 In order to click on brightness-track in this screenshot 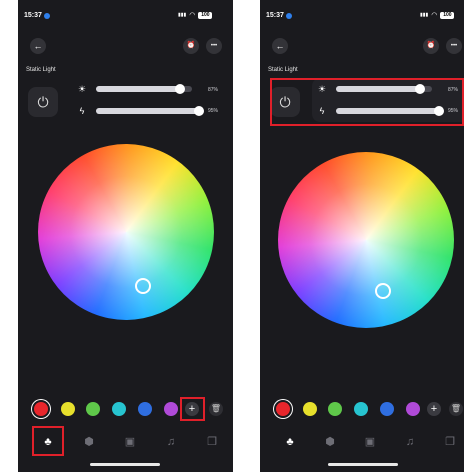, I will do `click(144, 89)`.